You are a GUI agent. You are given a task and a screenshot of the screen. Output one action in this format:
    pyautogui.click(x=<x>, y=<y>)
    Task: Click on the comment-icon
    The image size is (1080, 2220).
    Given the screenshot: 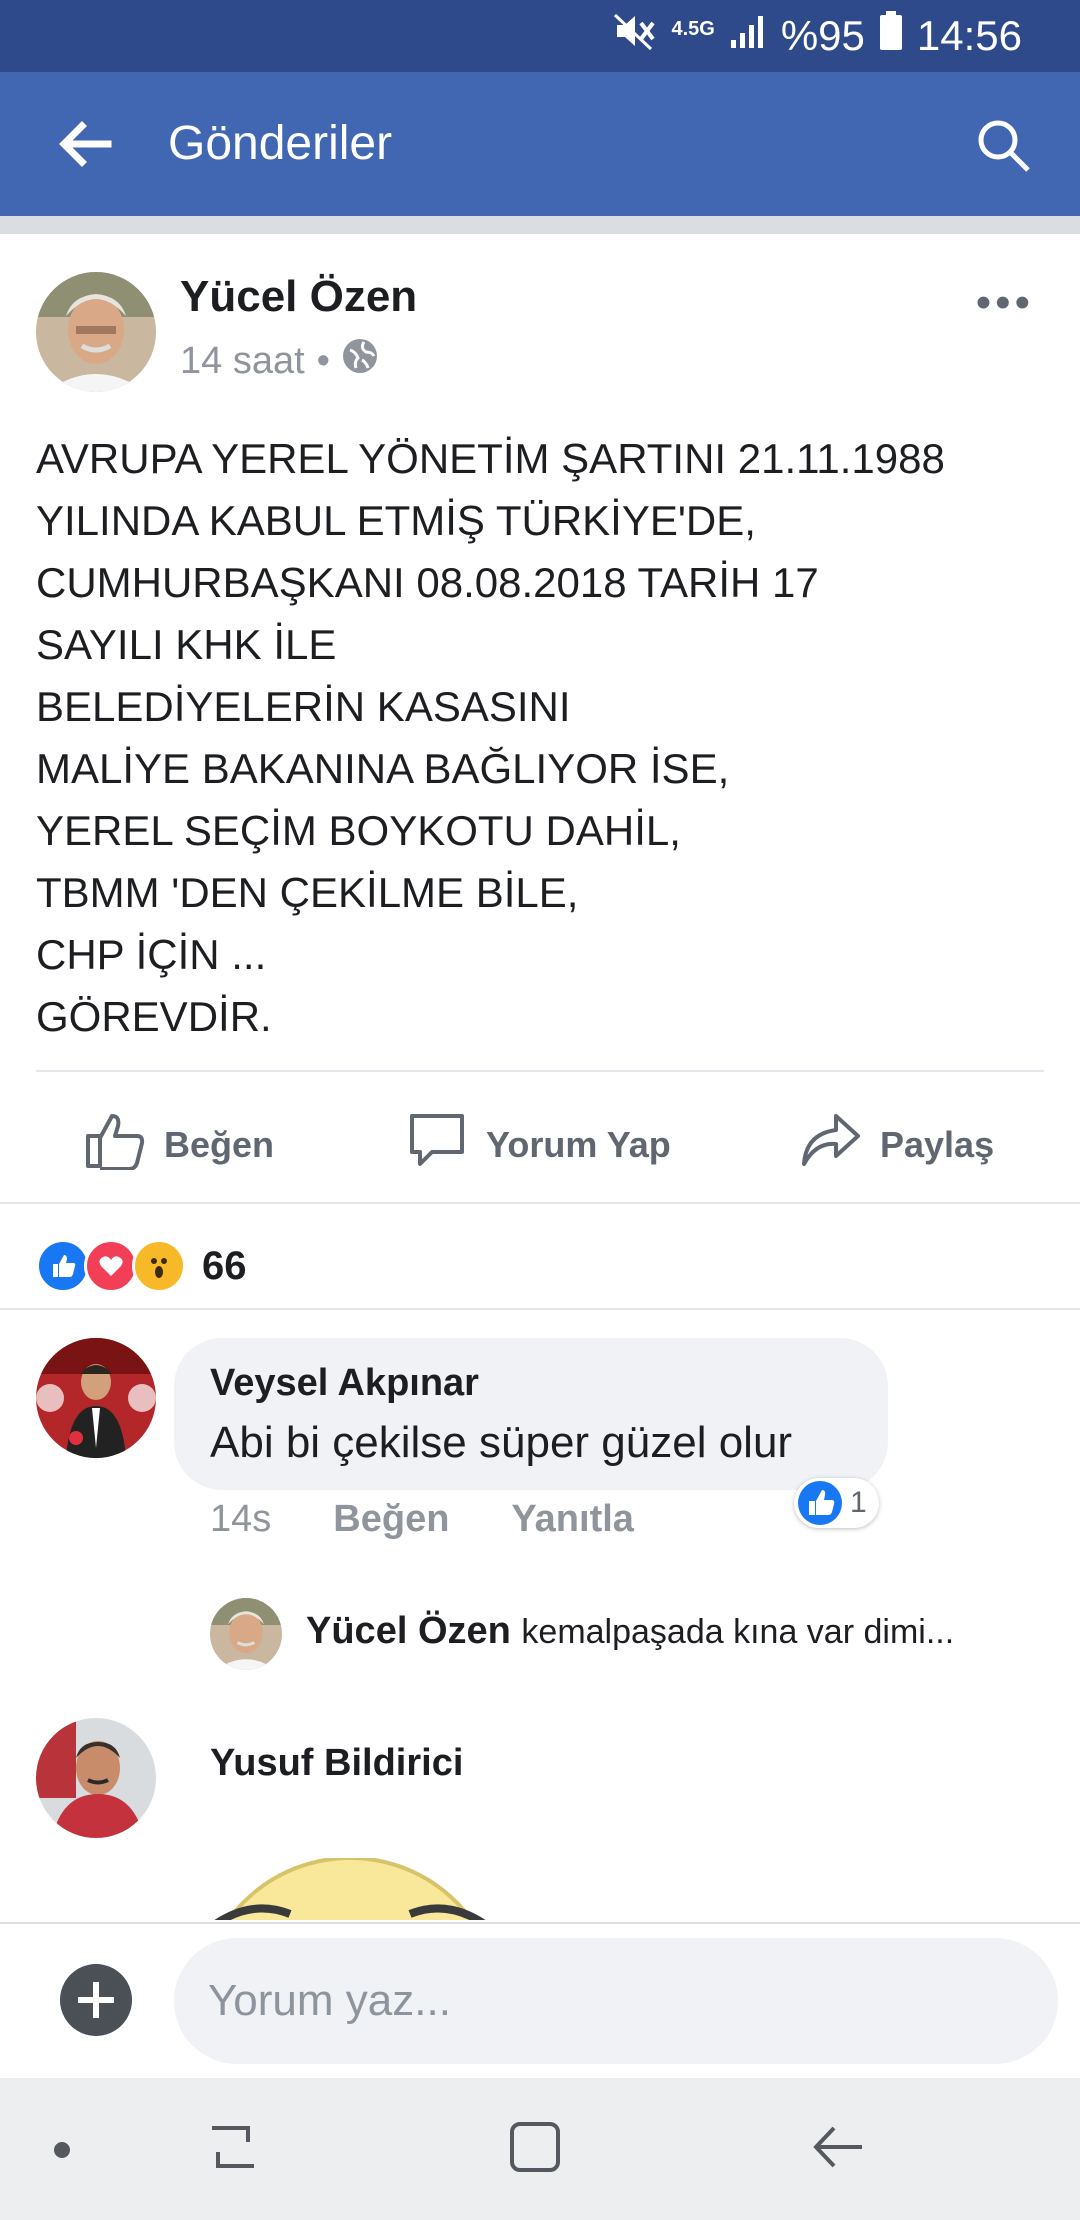 What is the action you would take?
    pyautogui.click(x=437, y=1144)
    